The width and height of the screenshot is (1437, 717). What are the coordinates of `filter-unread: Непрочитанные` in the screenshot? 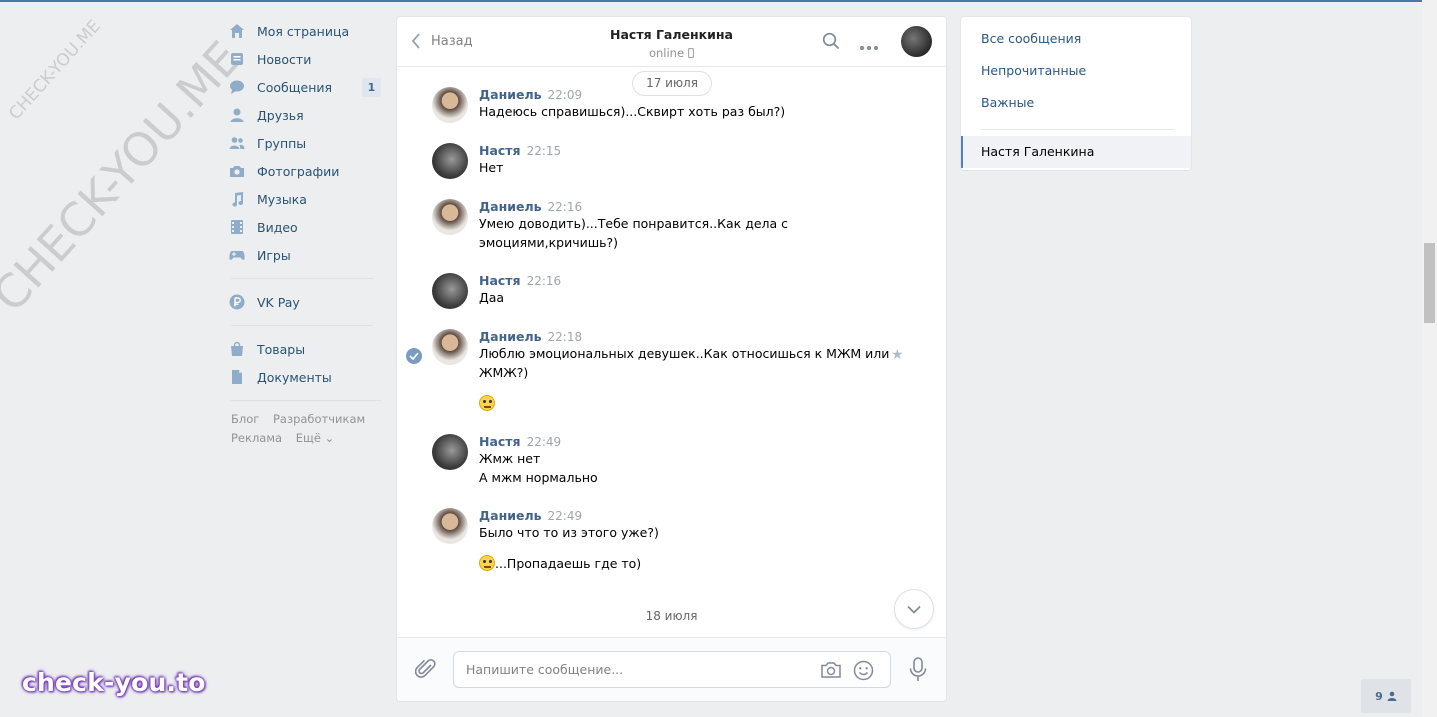 It's located at (1076, 71).